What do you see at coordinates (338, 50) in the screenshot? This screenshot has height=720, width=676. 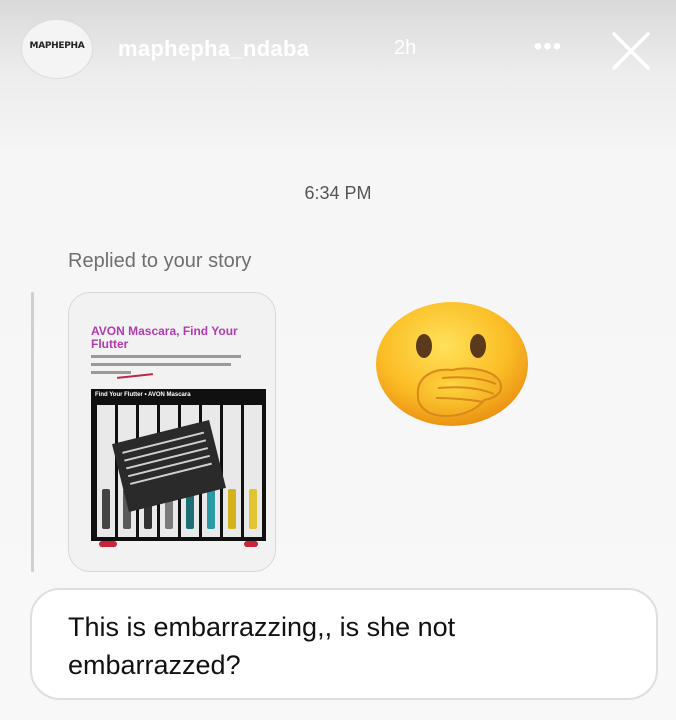 I see `story-header: MAPHEPHA maphepha_ndaba 2h •••` at bounding box center [338, 50].